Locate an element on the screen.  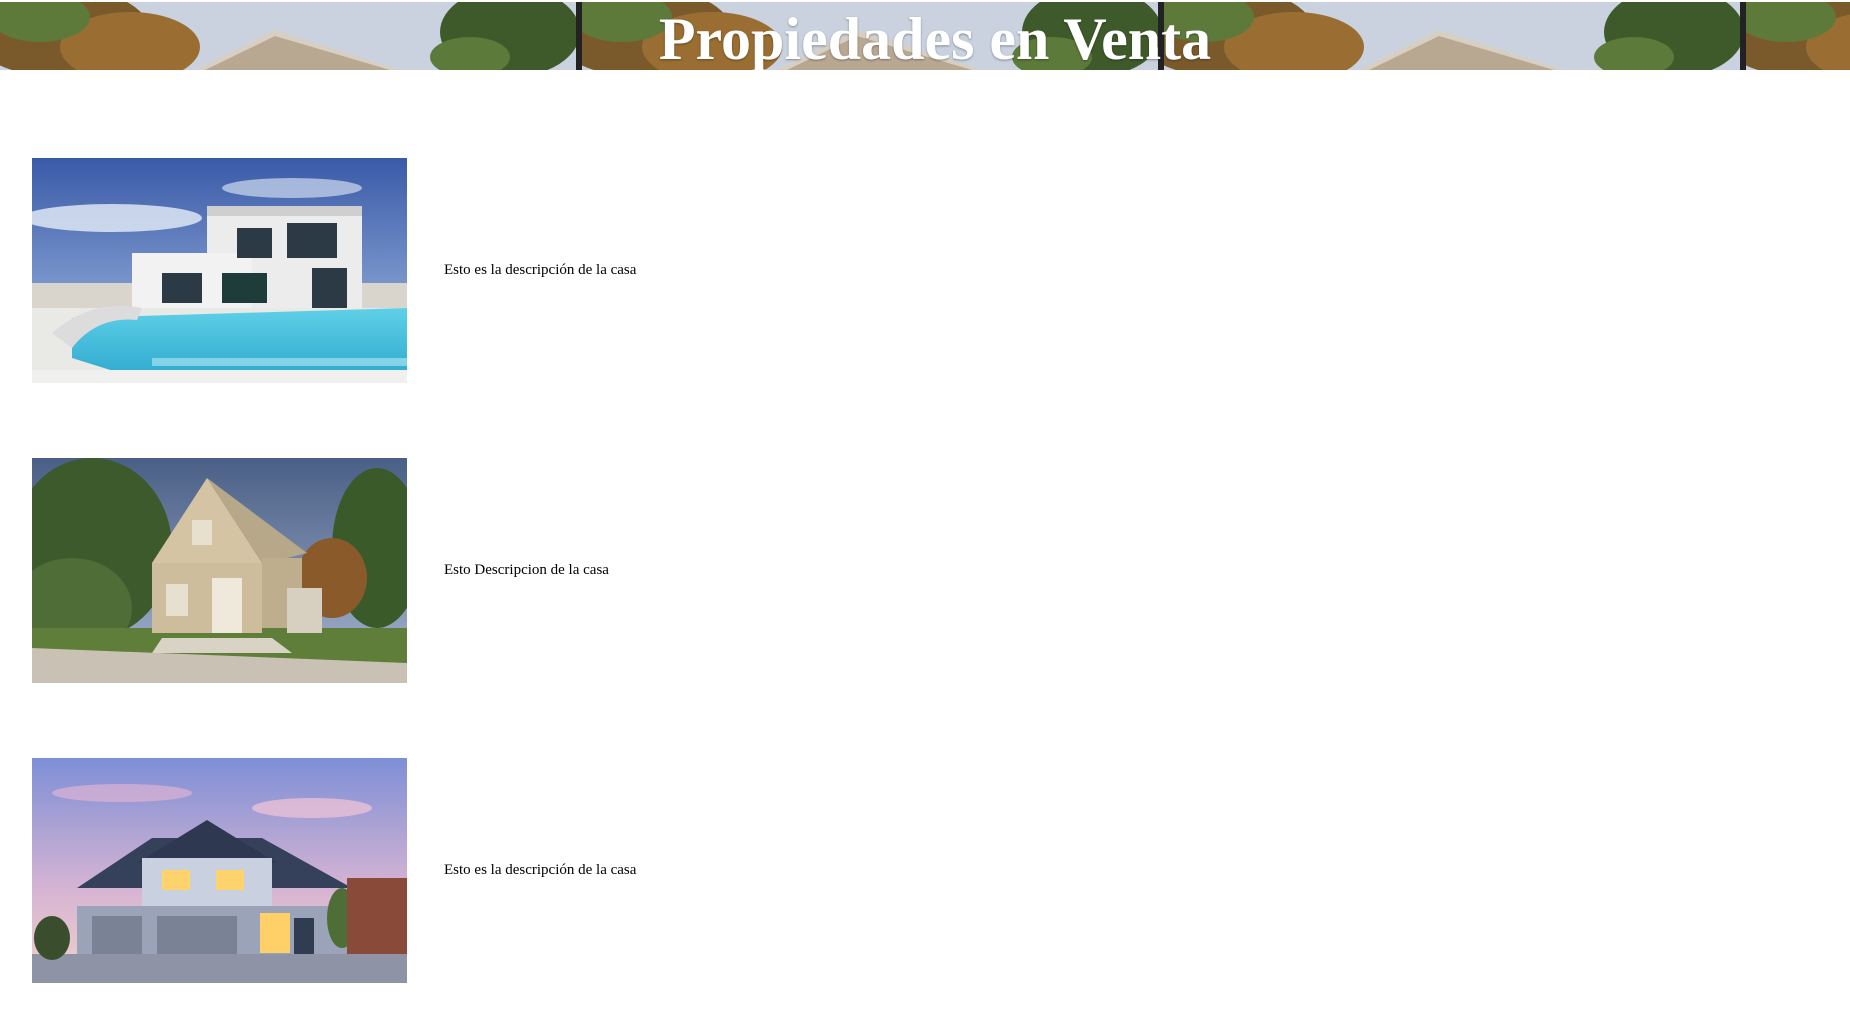
header-banner: Propiedades en Venta is located at coordinates (925, 36).